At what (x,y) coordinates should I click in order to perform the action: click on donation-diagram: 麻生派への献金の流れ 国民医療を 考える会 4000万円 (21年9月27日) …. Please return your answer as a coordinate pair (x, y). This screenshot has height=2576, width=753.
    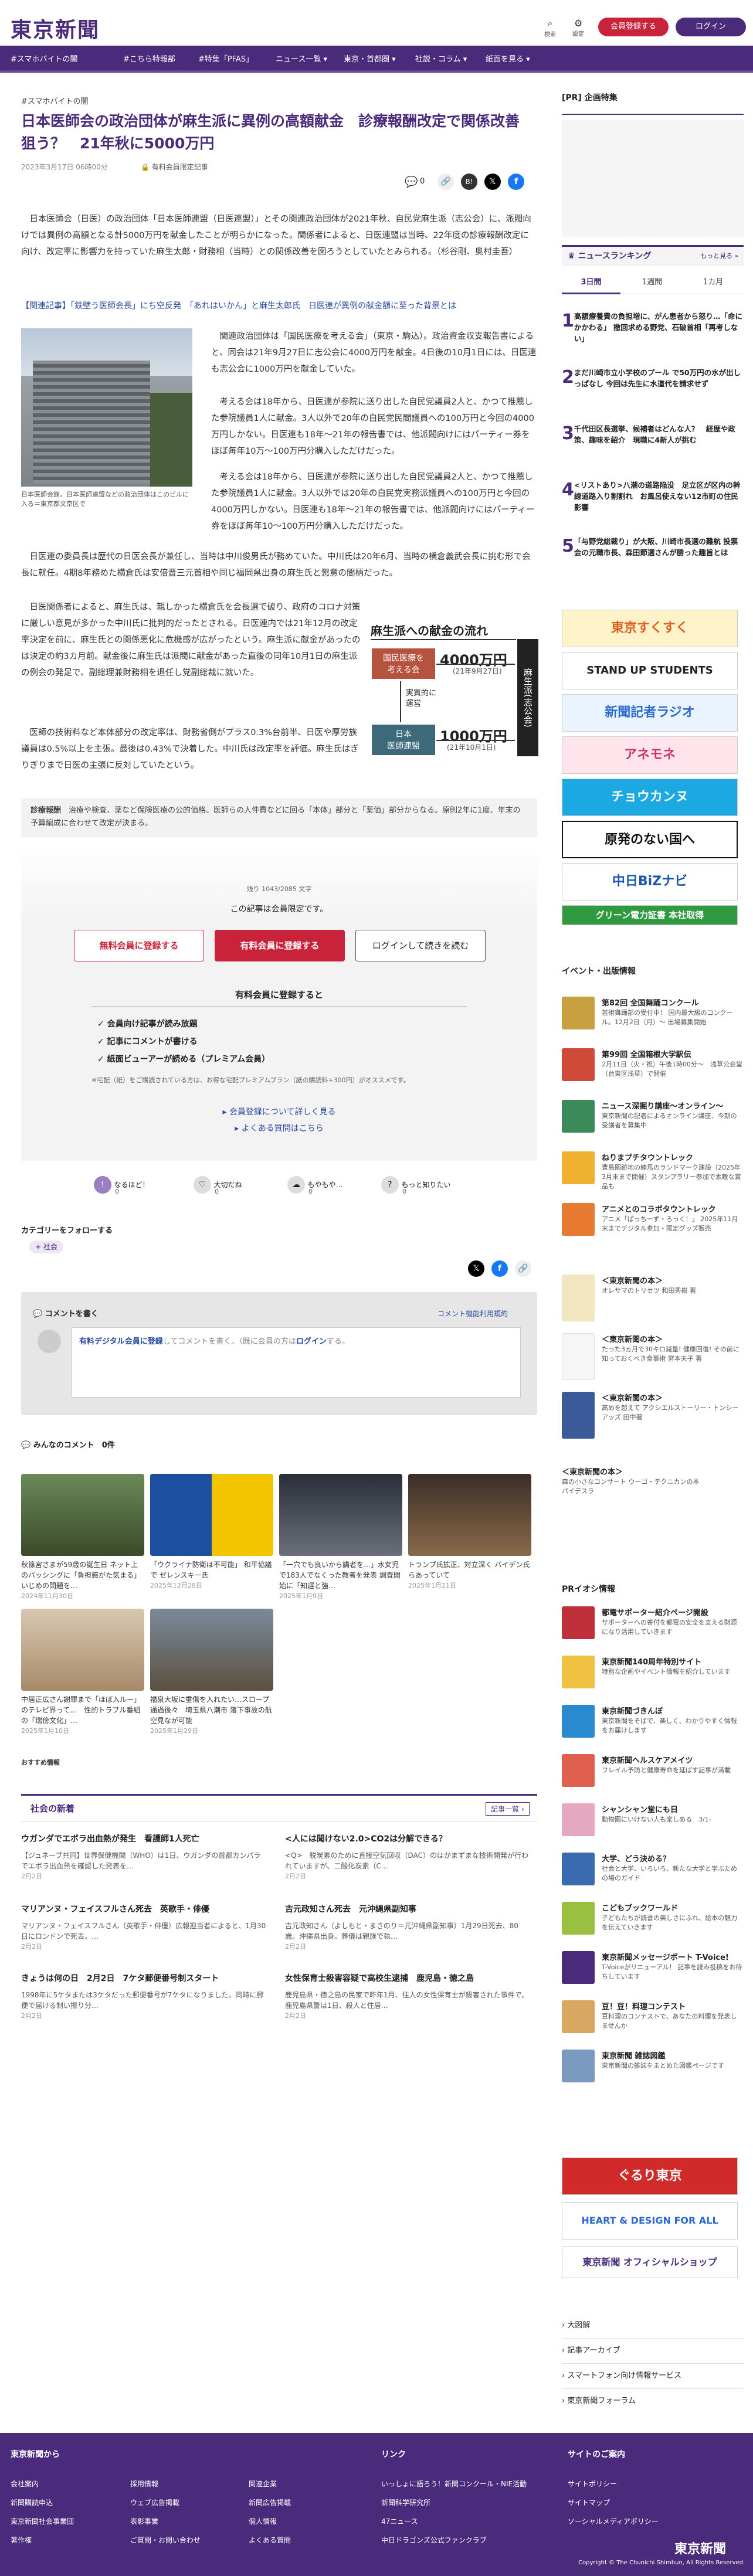
    Looking at the image, I should click on (455, 686).